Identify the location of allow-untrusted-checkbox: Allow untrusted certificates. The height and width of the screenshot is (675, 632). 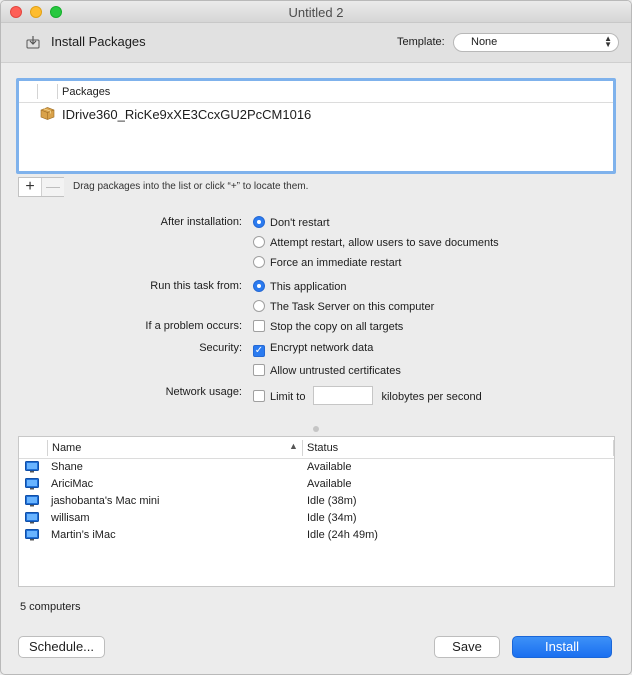
(327, 370).